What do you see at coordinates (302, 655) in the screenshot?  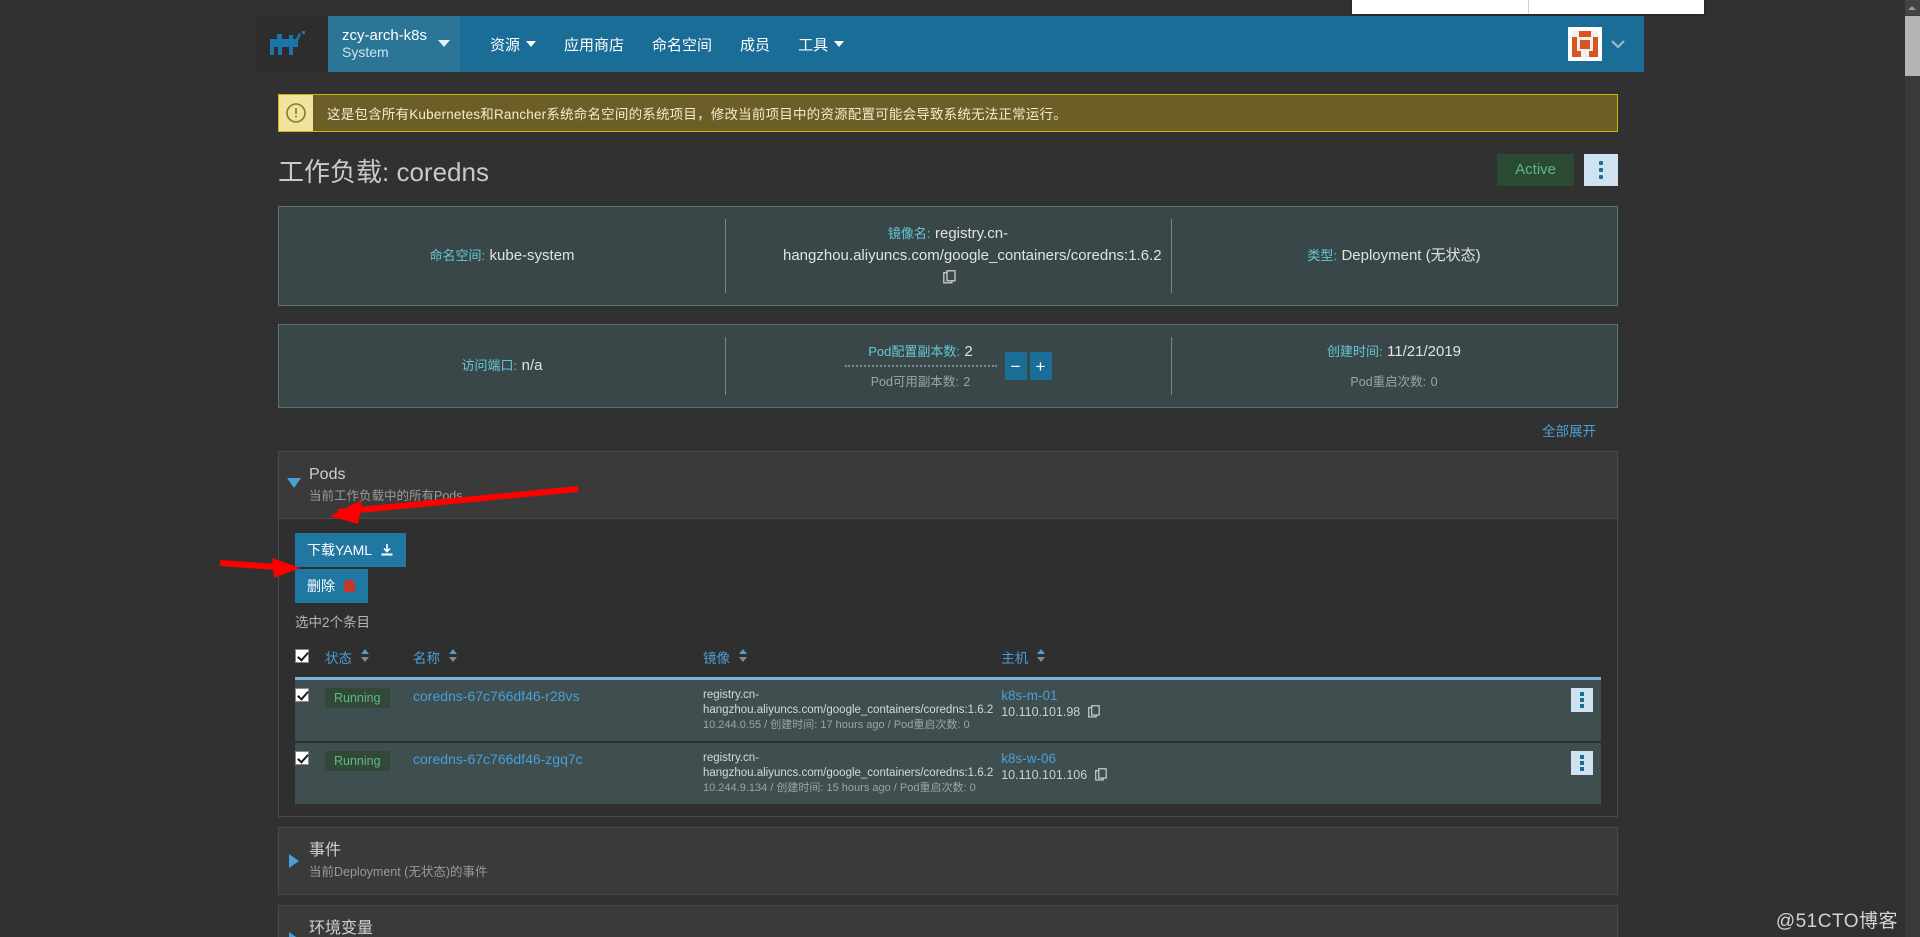 I see `select-all-checkbox` at bounding box center [302, 655].